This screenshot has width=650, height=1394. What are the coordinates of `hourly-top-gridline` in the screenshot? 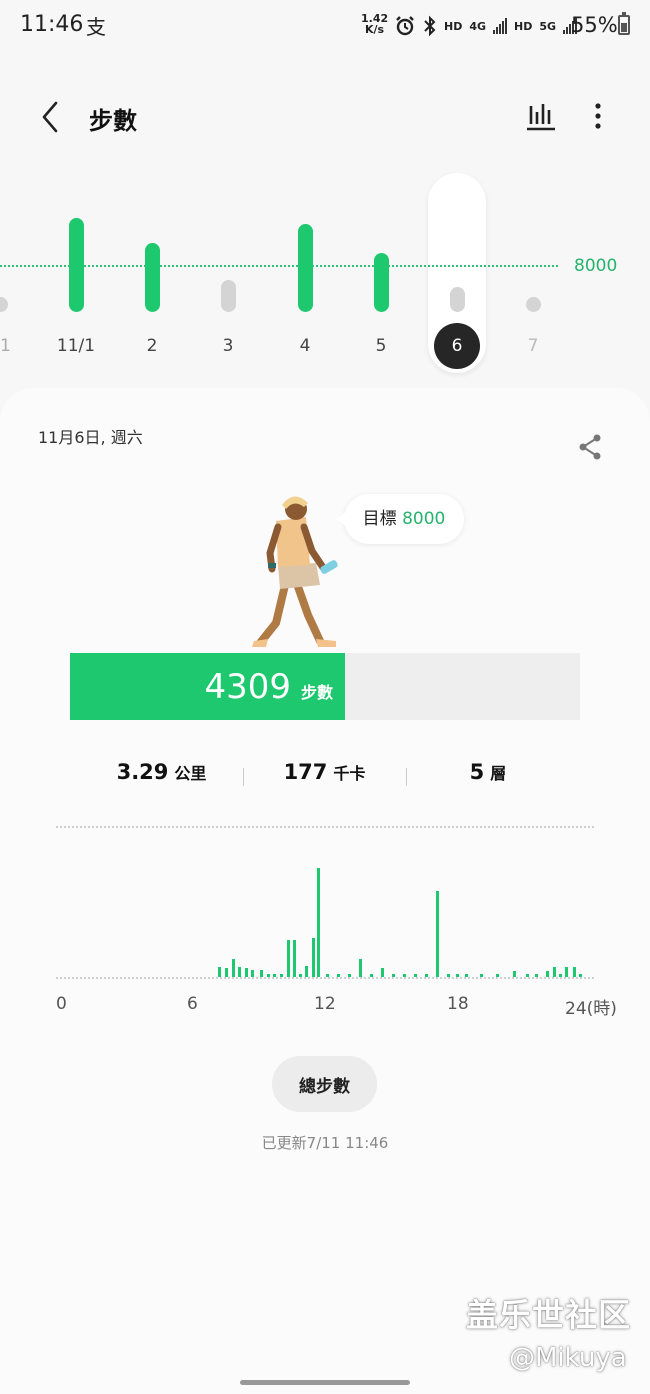 It's located at (325, 827).